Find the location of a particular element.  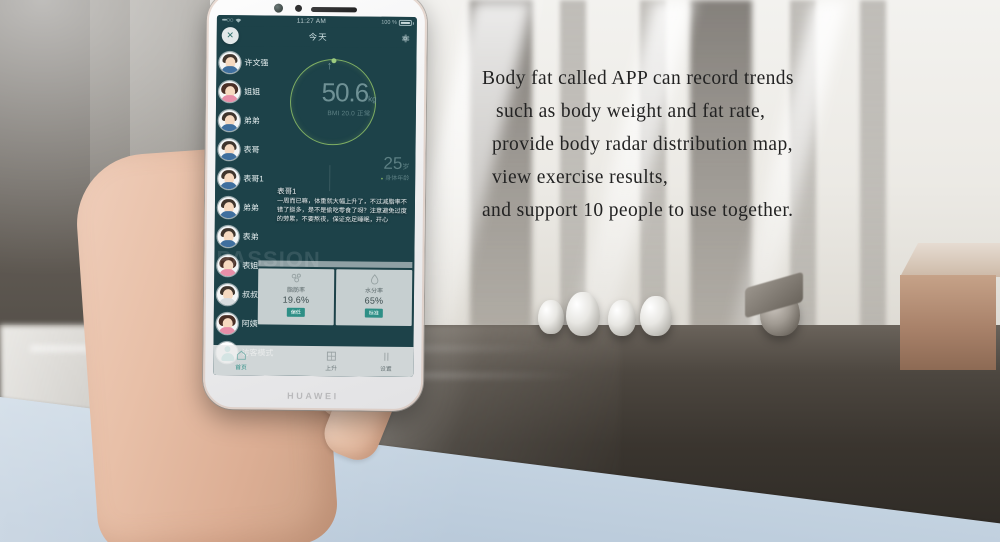

status-bar-left: •••○○ is located at coordinates (232, 20).